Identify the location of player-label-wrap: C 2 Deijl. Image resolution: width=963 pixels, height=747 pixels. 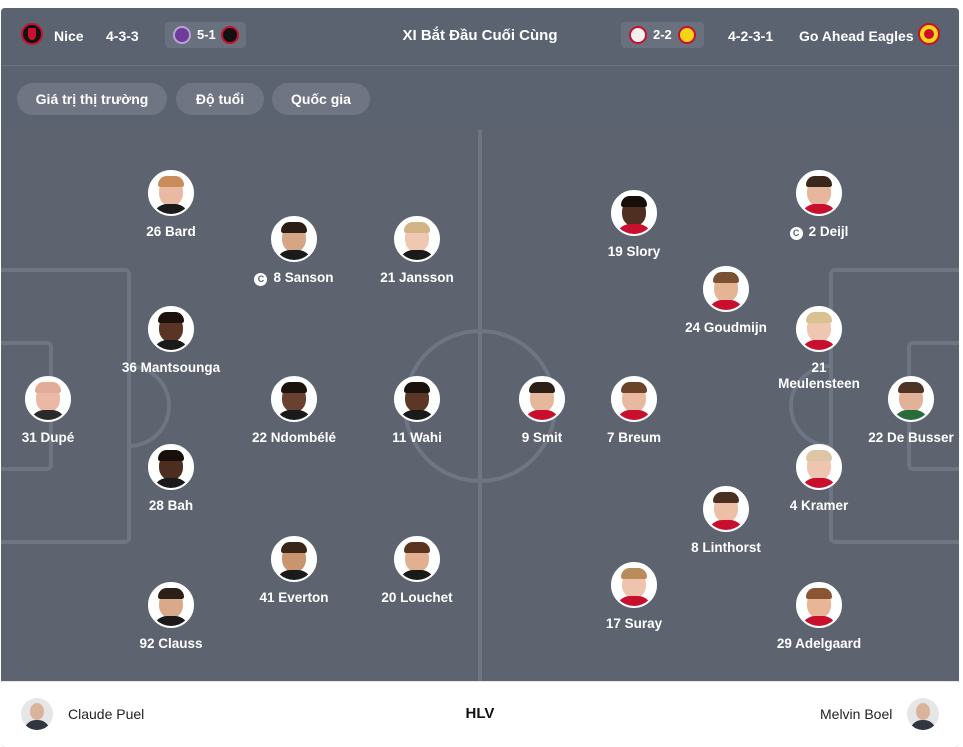
(819, 232).